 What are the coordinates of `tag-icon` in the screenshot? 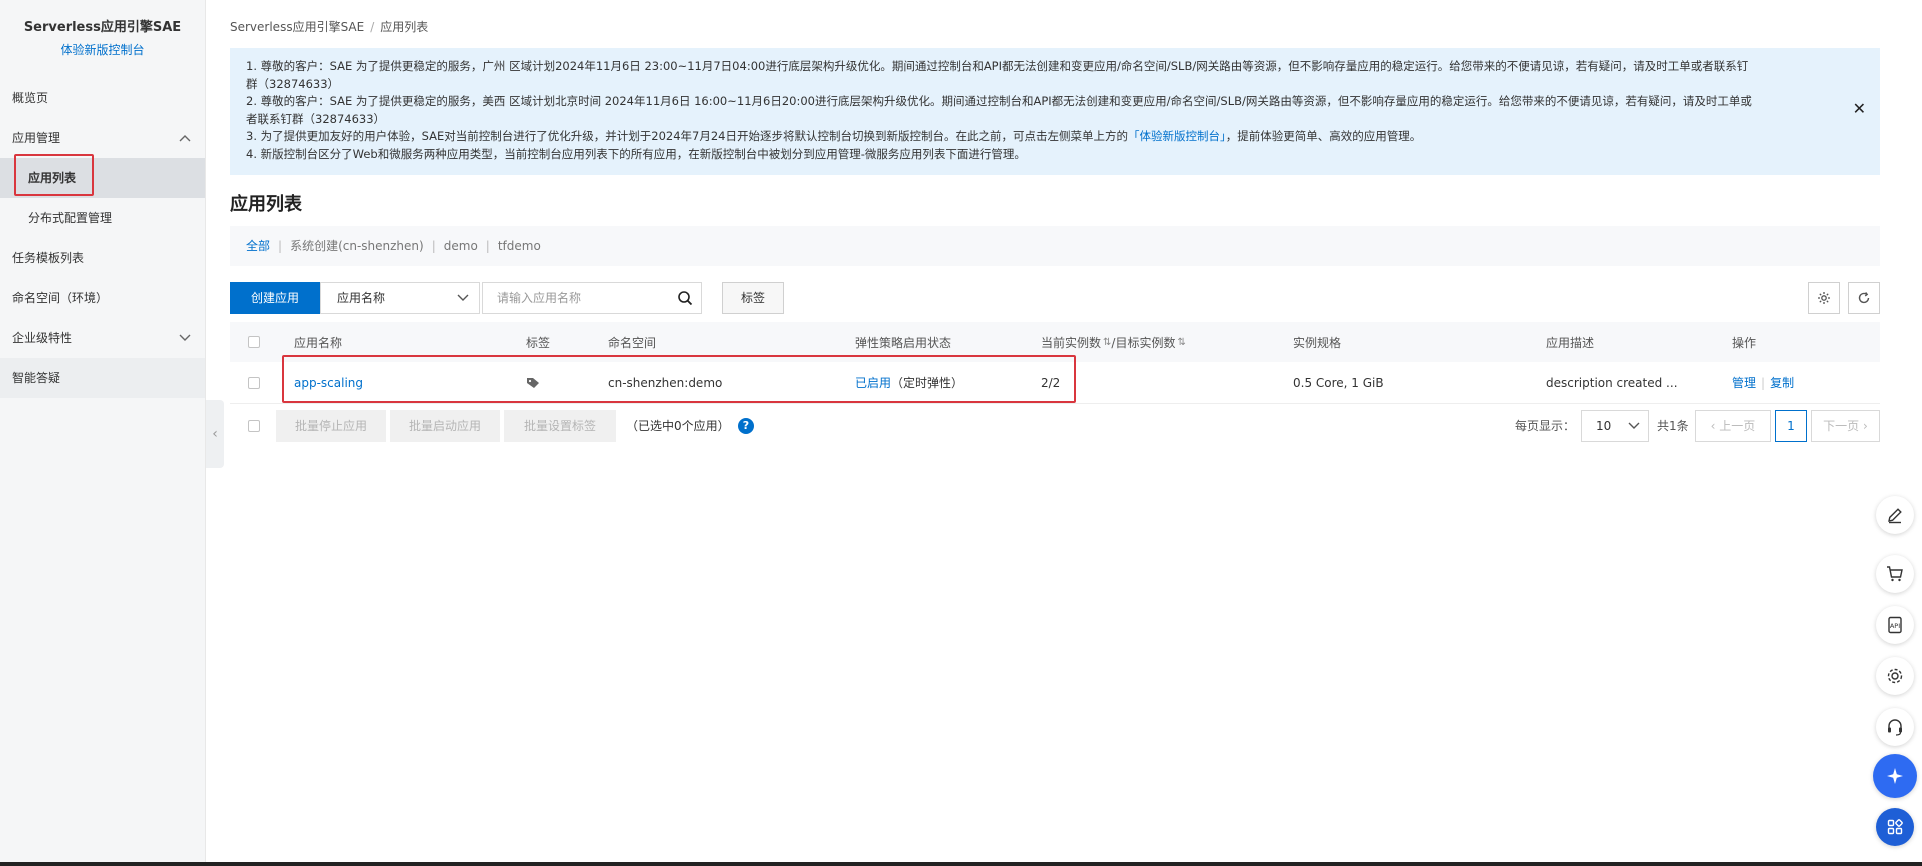 It's located at (533, 382).